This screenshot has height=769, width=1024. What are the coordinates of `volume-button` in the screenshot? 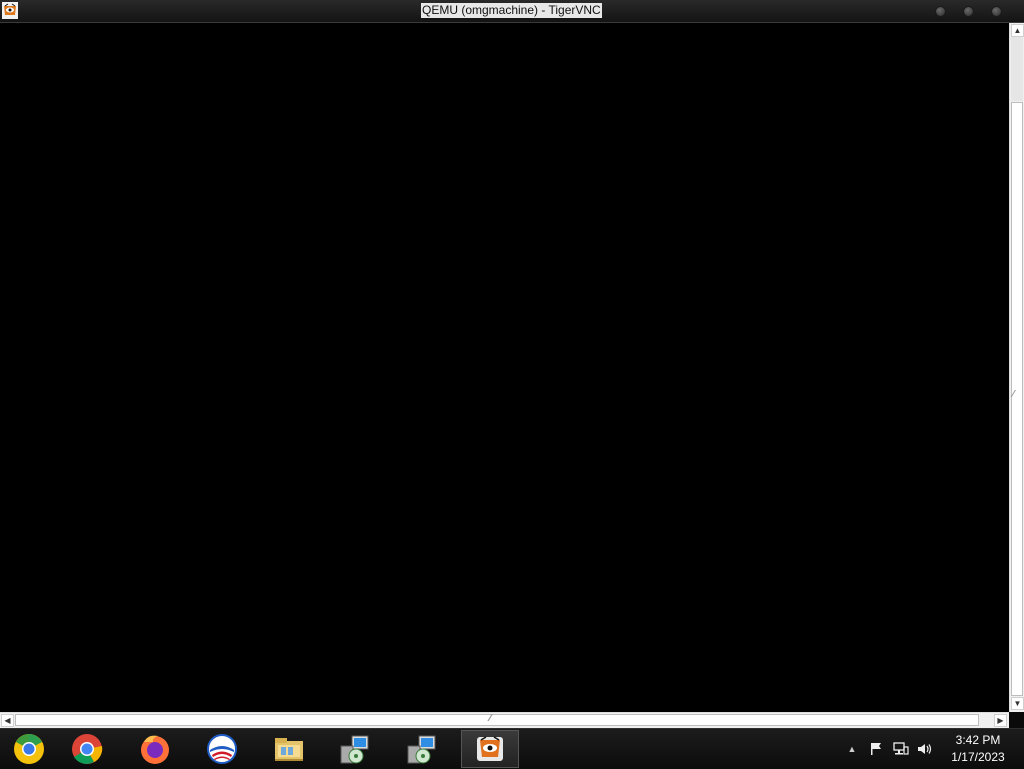 It's located at (925, 749).